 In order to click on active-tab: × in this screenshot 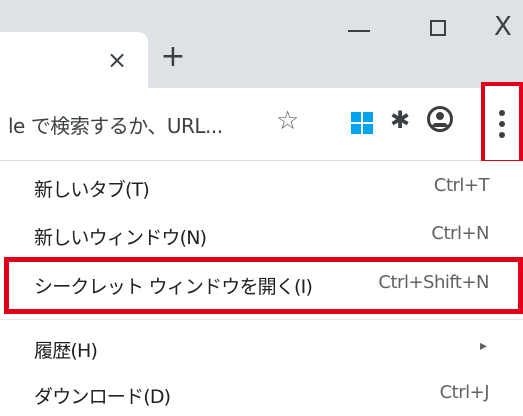, I will do `click(74, 60)`.